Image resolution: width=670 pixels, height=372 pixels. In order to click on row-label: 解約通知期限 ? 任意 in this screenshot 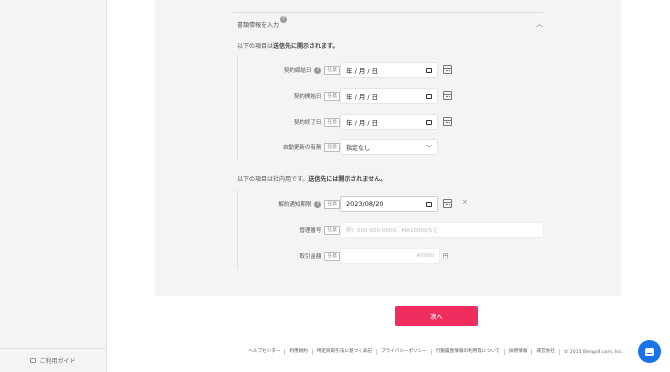, I will do `click(309, 204)`.